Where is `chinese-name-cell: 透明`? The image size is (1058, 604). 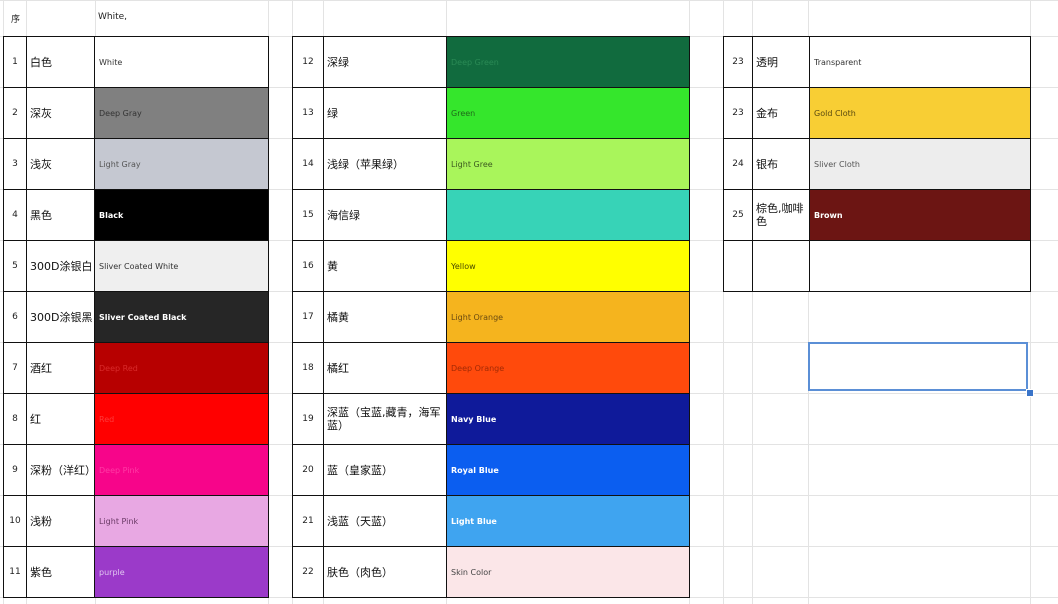
chinese-name-cell: 透明 is located at coordinates (781, 62).